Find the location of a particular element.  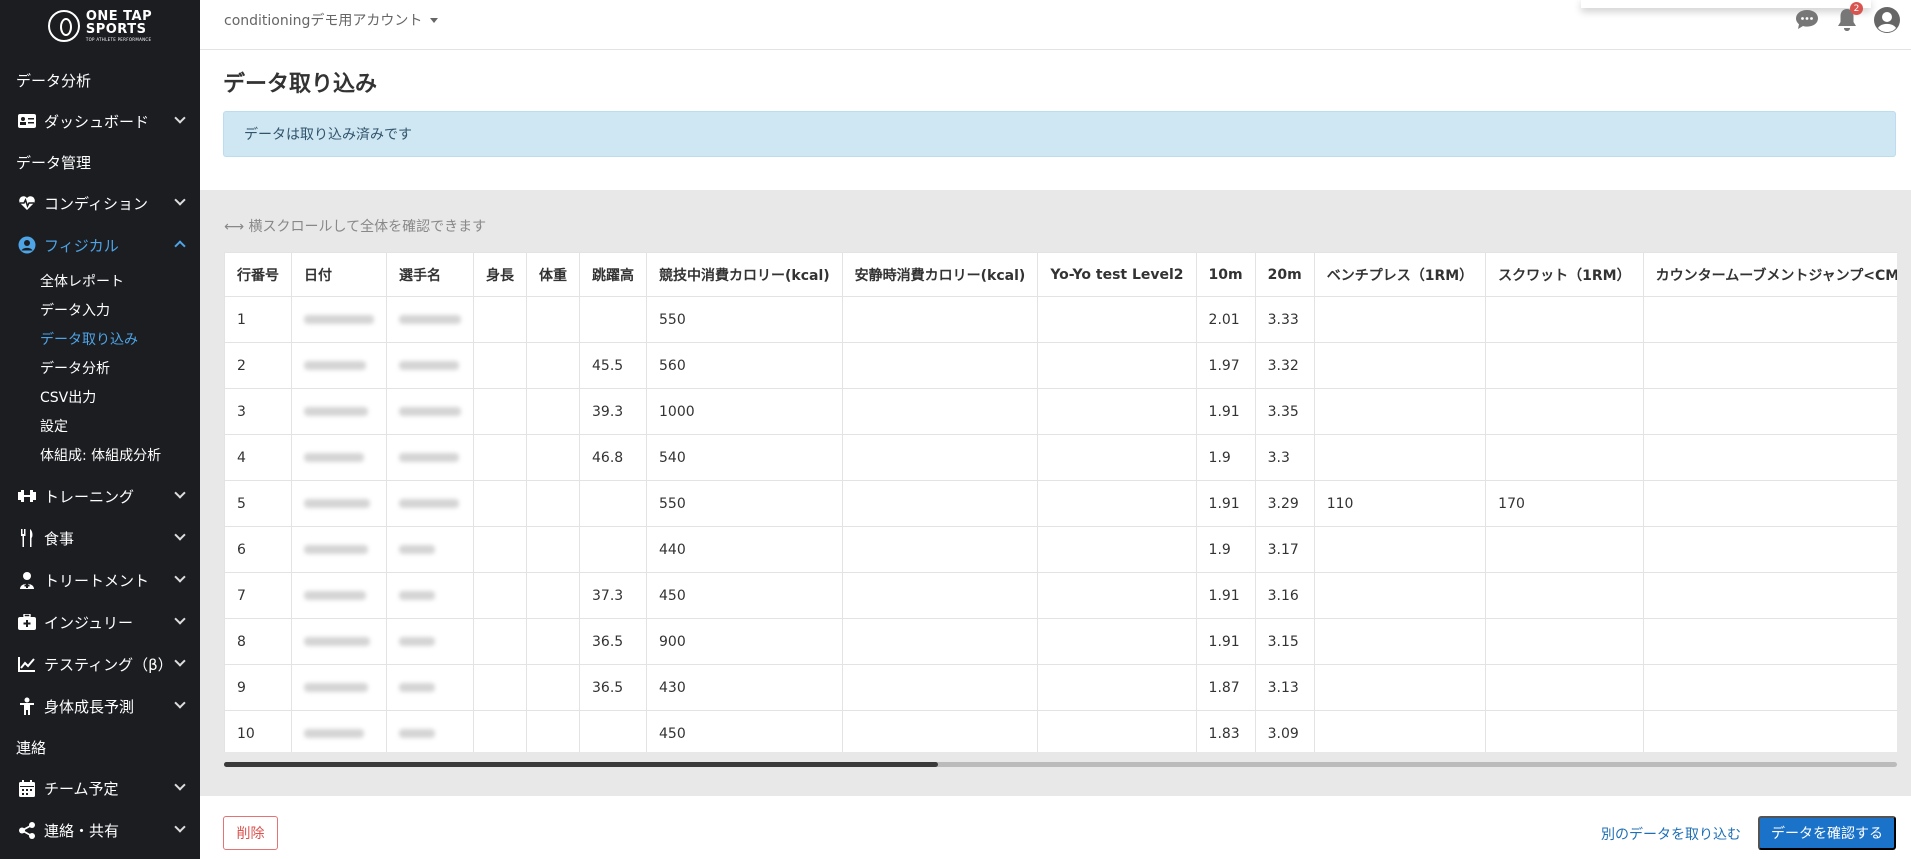

table-cell: 1 is located at coordinates (258, 319).